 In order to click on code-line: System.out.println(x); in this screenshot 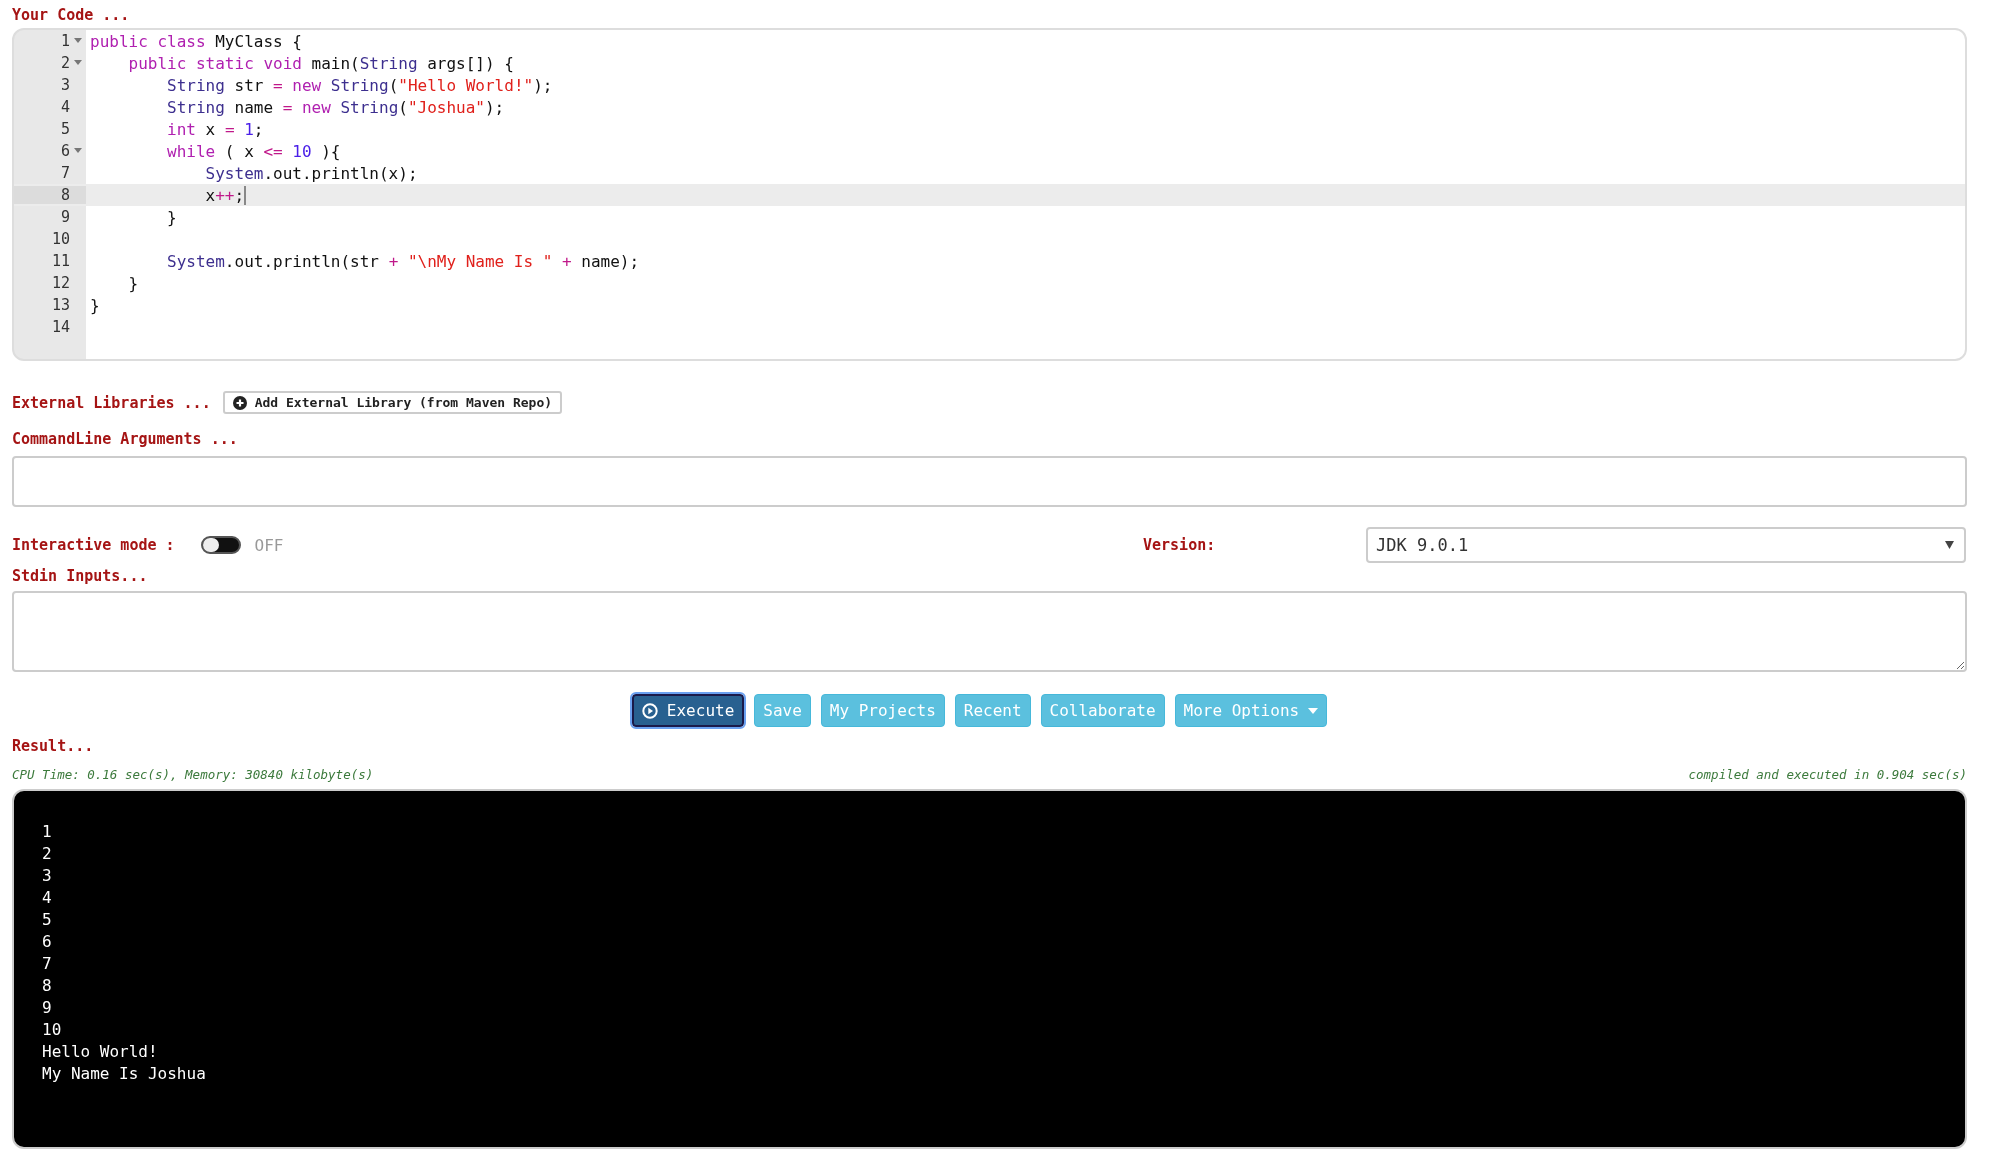, I will do `click(311, 173)`.